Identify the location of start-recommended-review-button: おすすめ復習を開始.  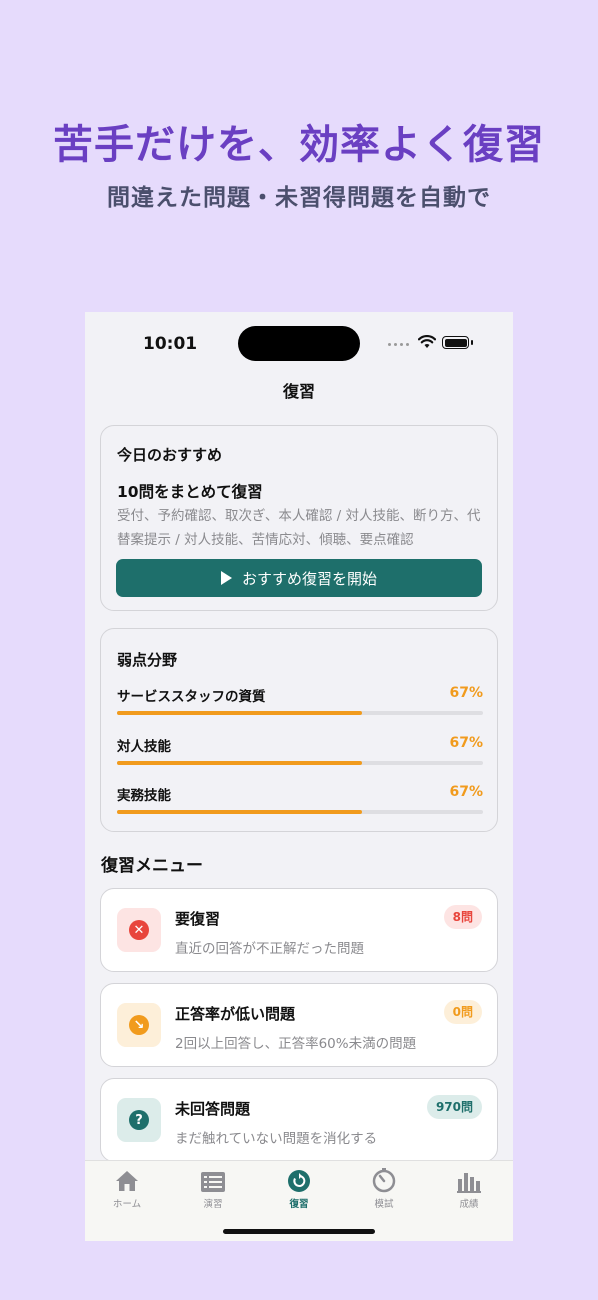
(299, 578).